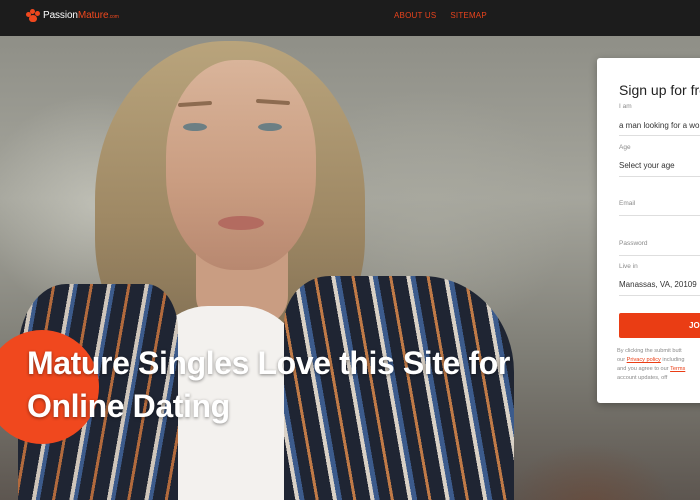 The height and width of the screenshot is (500, 700). What do you see at coordinates (644, 360) in the screenshot?
I see `privacy-policy-link: Privacy policy` at bounding box center [644, 360].